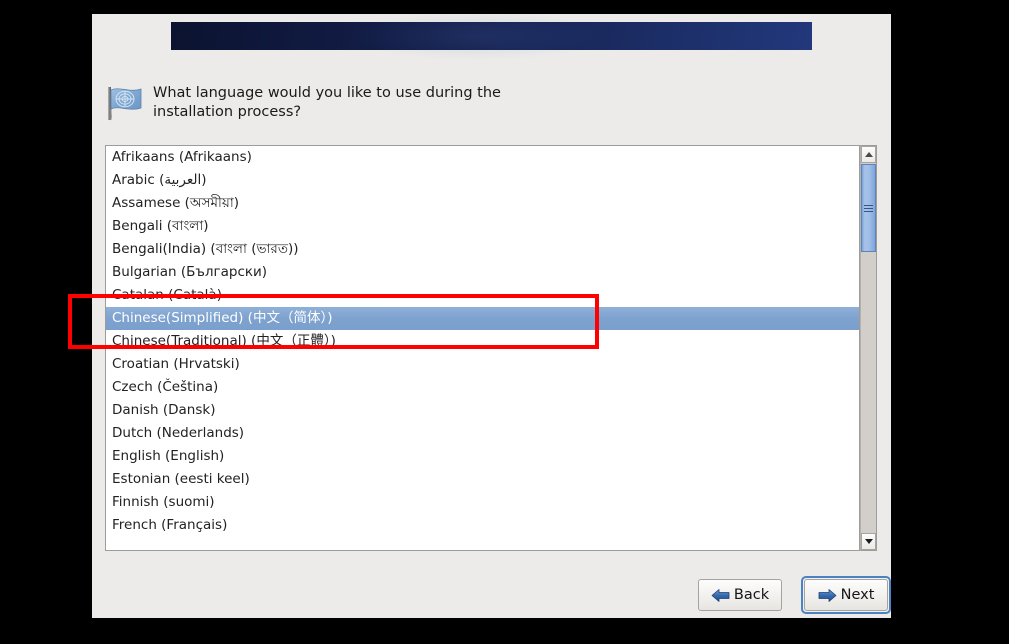 This screenshot has width=1009, height=644. I want to click on back-button-label: Back, so click(751, 595).